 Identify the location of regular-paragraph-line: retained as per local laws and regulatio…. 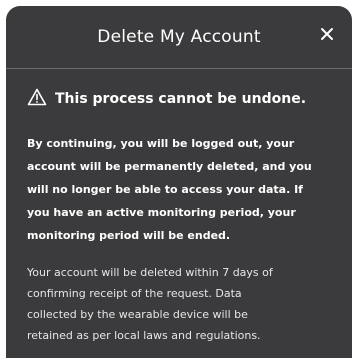
(144, 335).